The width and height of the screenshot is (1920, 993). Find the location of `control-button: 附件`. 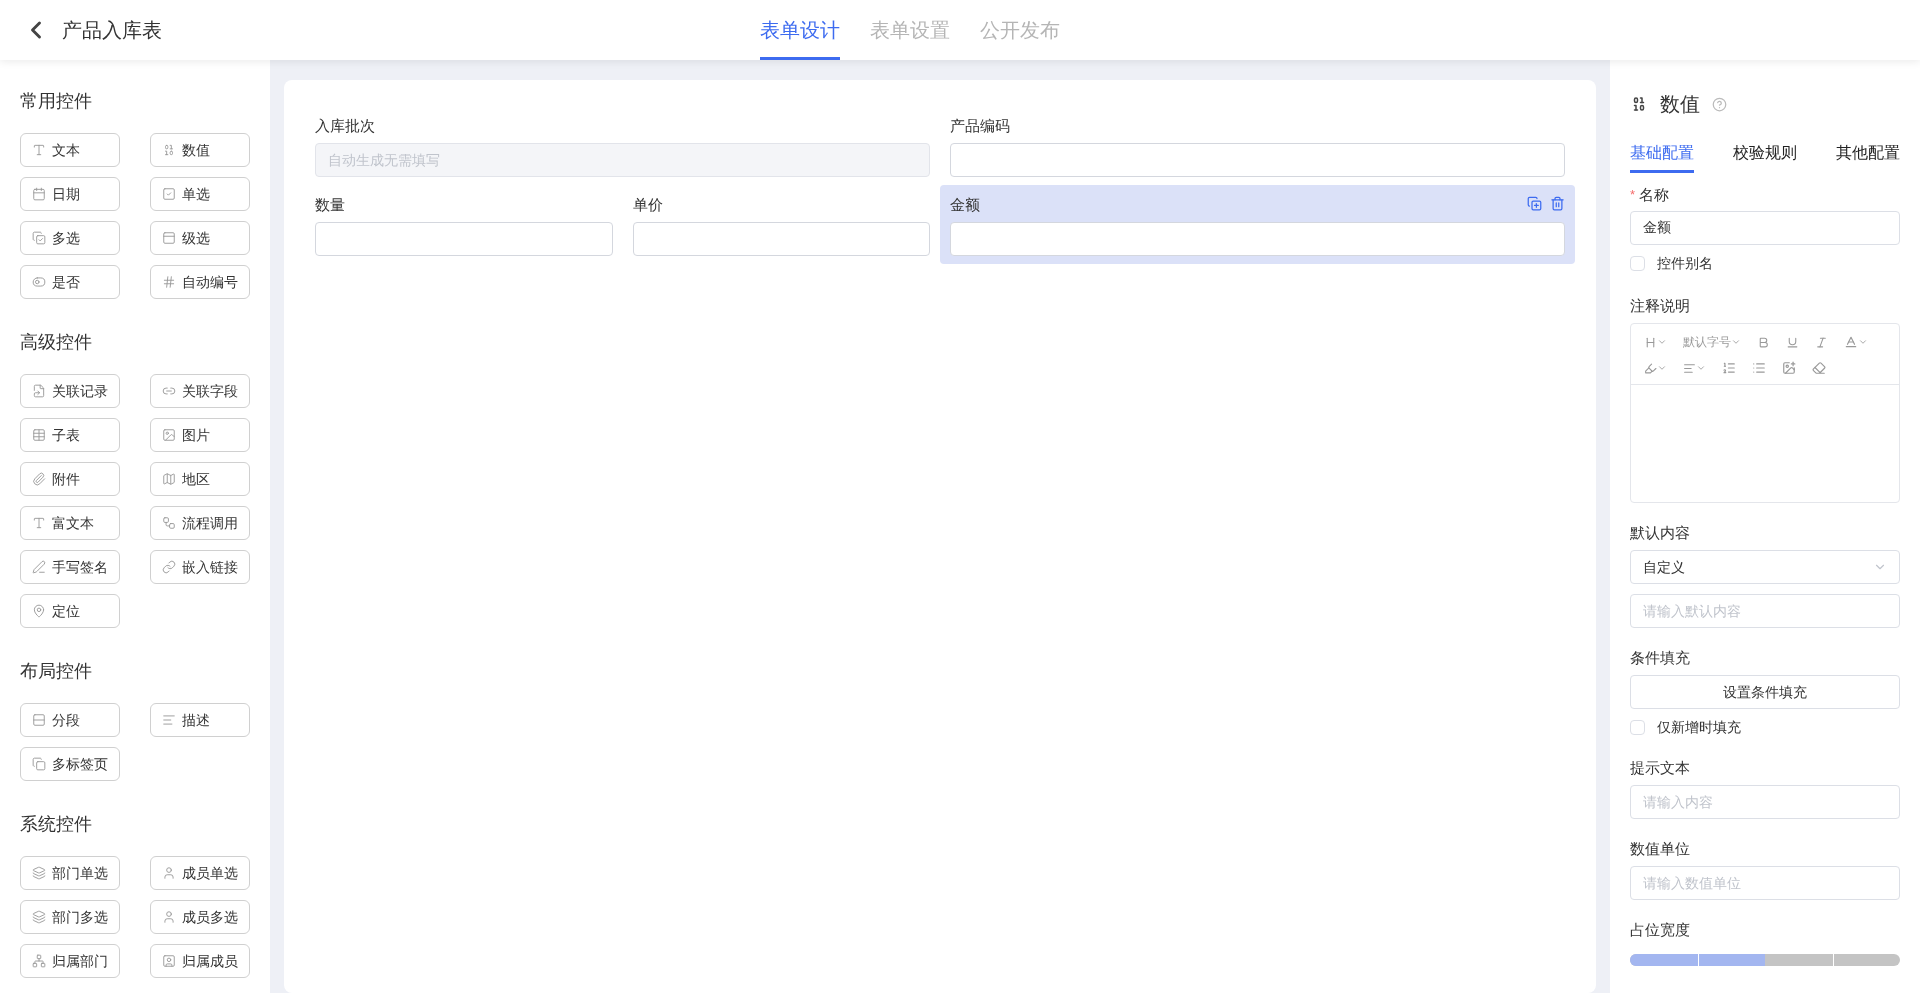

control-button: 附件 is located at coordinates (70, 479).